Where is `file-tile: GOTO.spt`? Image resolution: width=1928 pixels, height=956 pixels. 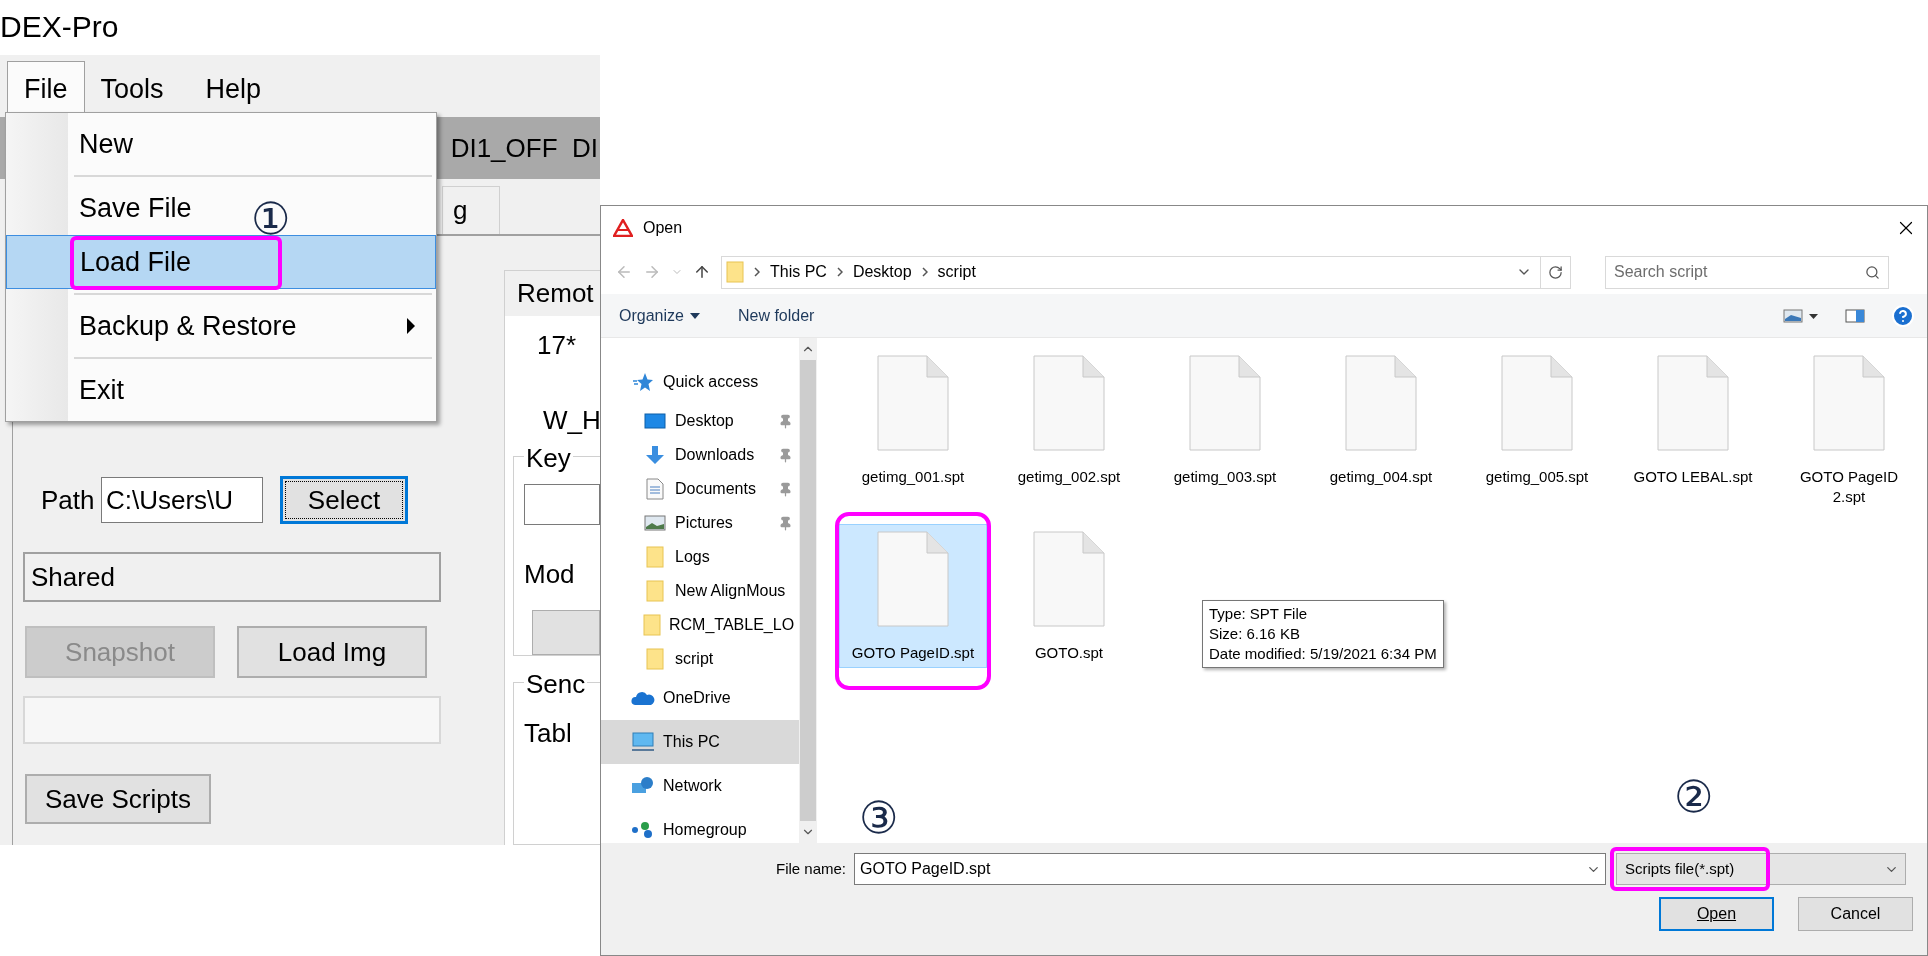 file-tile: GOTO.spt is located at coordinates (1069, 596).